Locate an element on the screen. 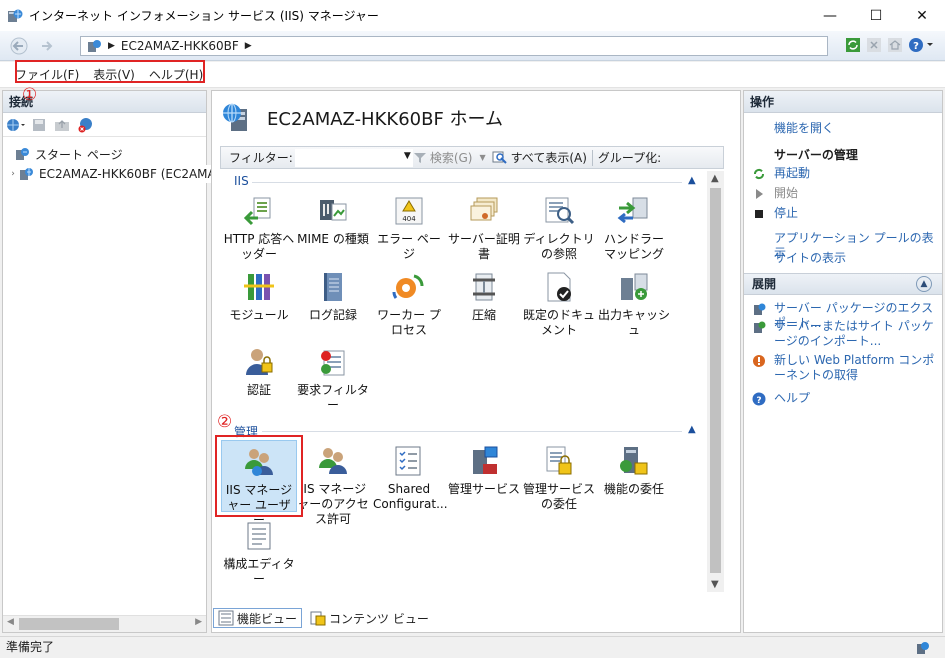 This screenshot has width=945, height=658. home-icon is located at coordinates (895, 45).